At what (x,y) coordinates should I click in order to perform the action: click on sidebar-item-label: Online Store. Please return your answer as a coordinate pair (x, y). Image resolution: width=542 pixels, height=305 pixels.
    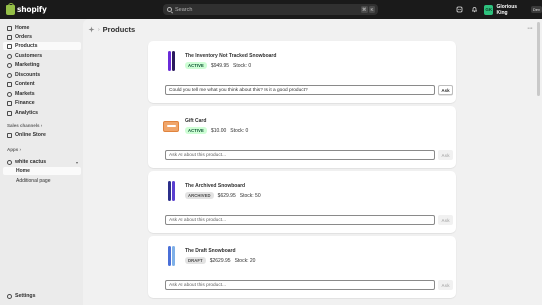
    Looking at the image, I should click on (30, 135).